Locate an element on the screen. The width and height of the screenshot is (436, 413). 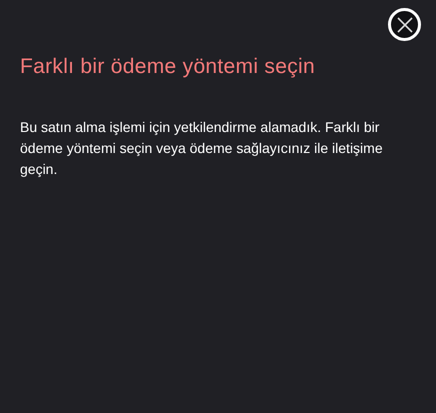
dialog-message: Bu satın alma işlemi için yetkilendirme alamadık. Farklı bir ödeme yöntemi seçin veya ödeme sağlayıcınız ile iletişime geçin. is located at coordinates (202, 148).